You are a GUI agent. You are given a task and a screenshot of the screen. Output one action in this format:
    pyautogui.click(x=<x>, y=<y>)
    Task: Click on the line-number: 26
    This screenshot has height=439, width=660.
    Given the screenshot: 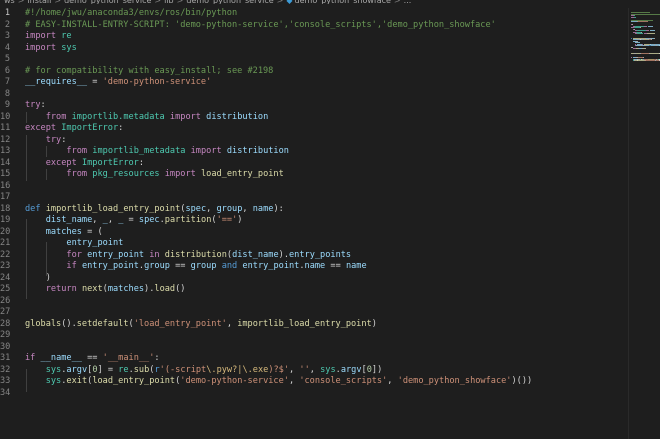 What is the action you would take?
    pyautogui.click(x=5, y=300)
    